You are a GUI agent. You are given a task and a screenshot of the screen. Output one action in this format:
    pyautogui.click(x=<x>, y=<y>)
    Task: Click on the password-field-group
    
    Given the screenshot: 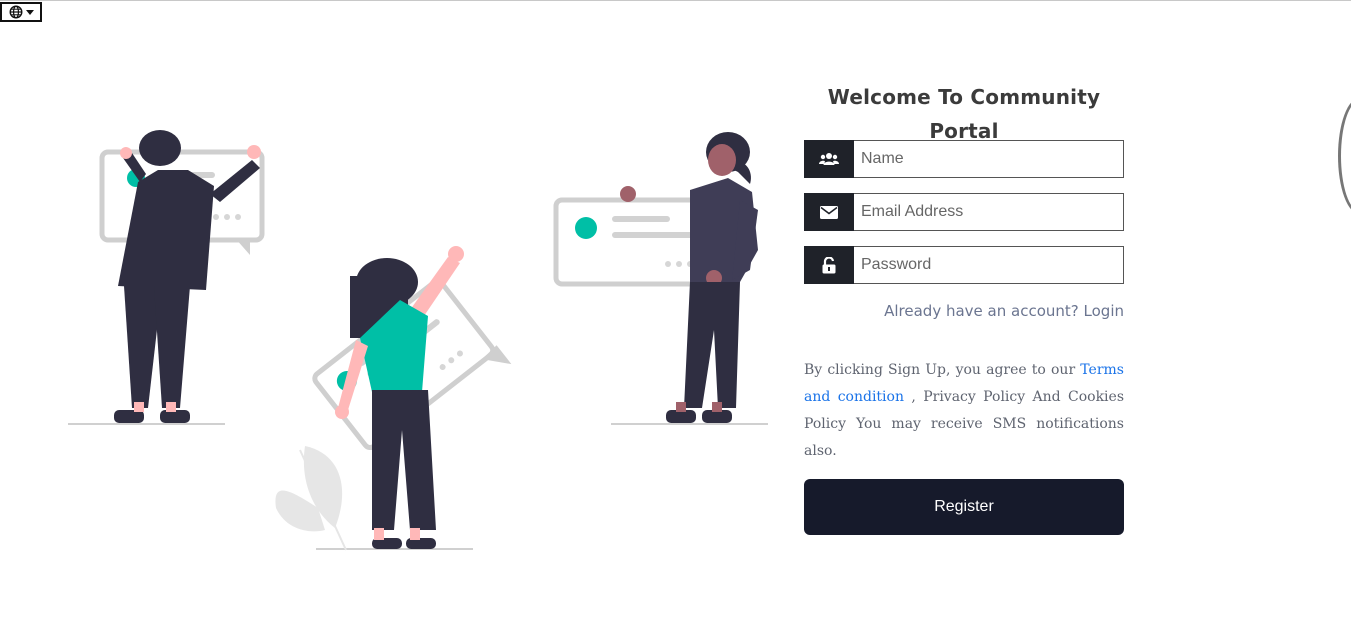 What is the action you would take?
    pyautogui.click(x=964, y=265)
    